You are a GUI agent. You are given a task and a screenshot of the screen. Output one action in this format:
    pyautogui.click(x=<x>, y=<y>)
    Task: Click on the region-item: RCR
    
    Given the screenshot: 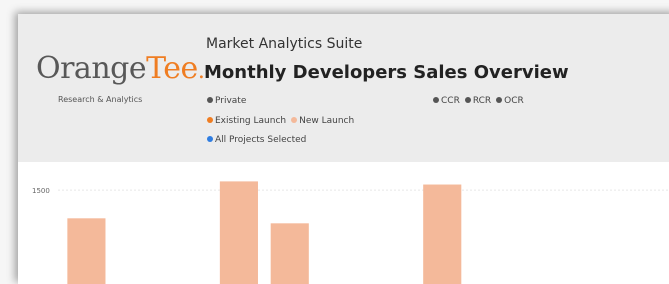 What is the action you would take?
    pyautogui.click(x=478, y=101)
    